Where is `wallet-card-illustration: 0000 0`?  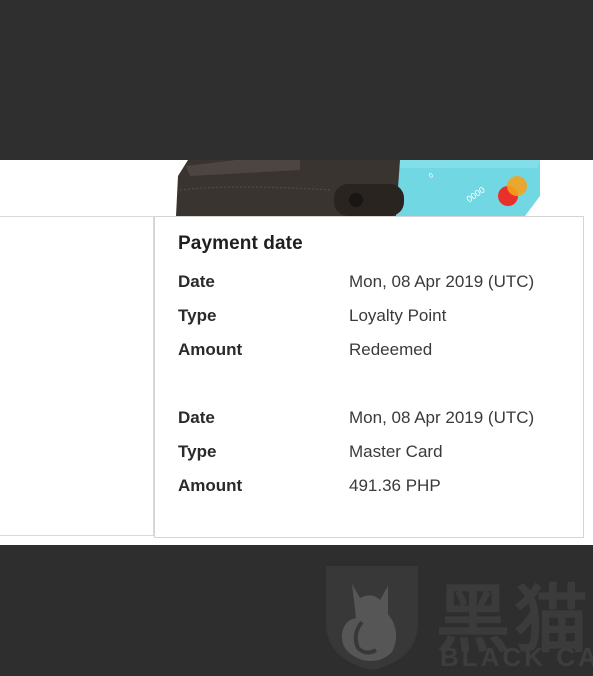
wallet-card-illustration: 0000 0 is located at coordinates (358, 188).